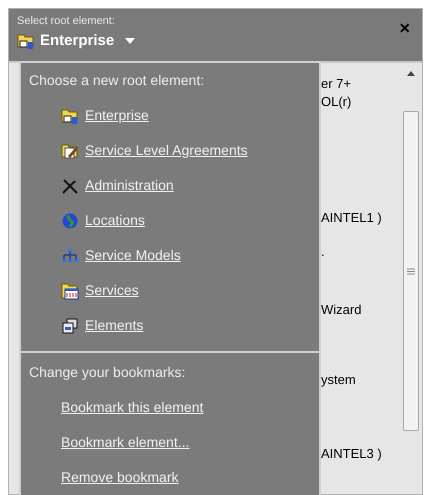 The width and height of the screenshot is (428, 495). Describe the element at coordinates (170, 290) in the screenshot. I see `menu-link: Services` at that location.